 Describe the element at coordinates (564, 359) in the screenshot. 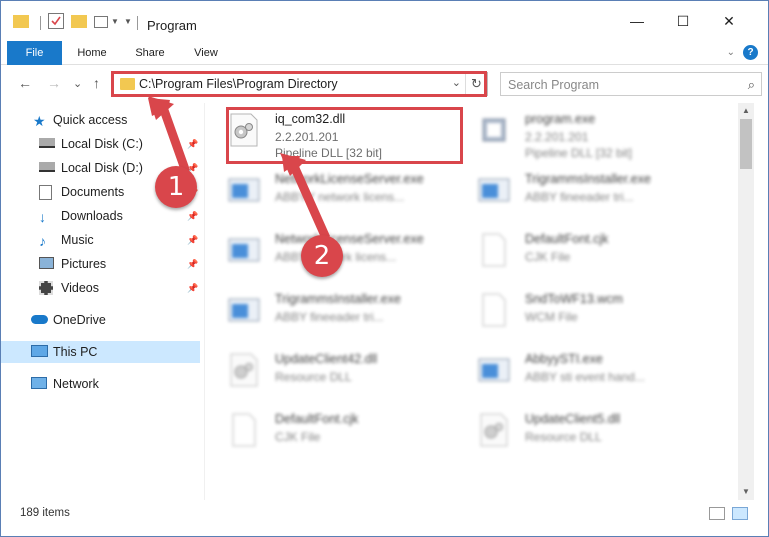

I see `file-name: AbbyySTI.exe` at that location.